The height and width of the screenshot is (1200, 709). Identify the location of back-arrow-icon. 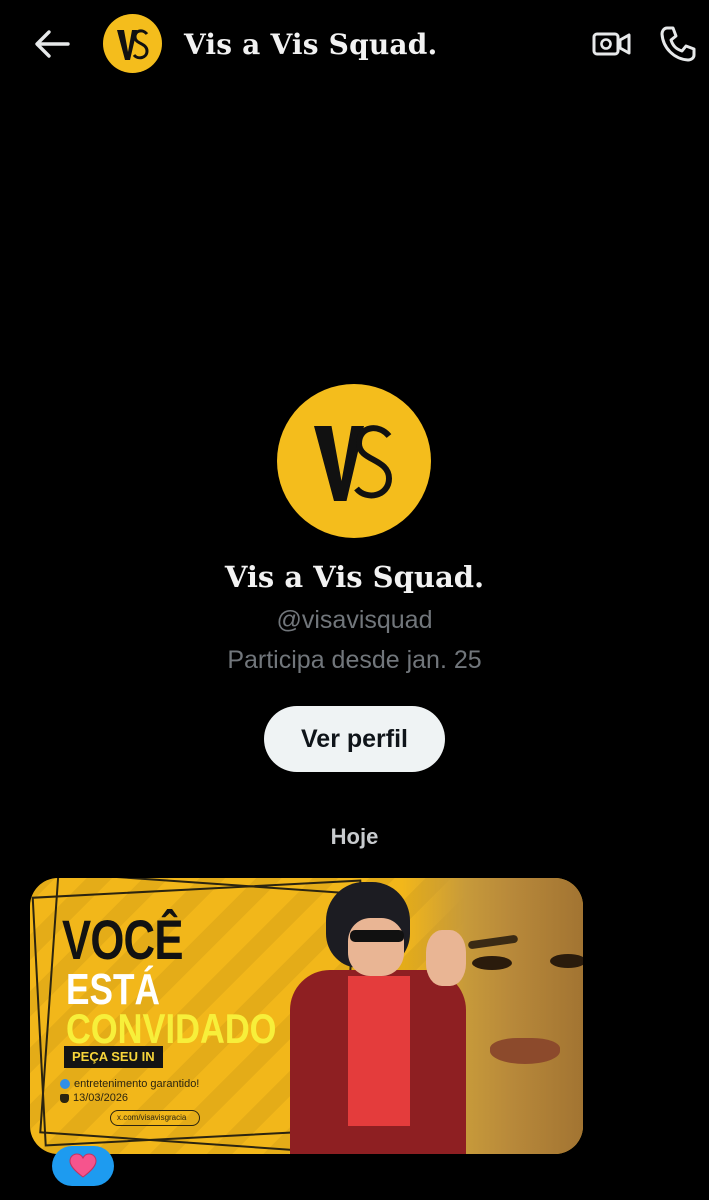
(52, 44).